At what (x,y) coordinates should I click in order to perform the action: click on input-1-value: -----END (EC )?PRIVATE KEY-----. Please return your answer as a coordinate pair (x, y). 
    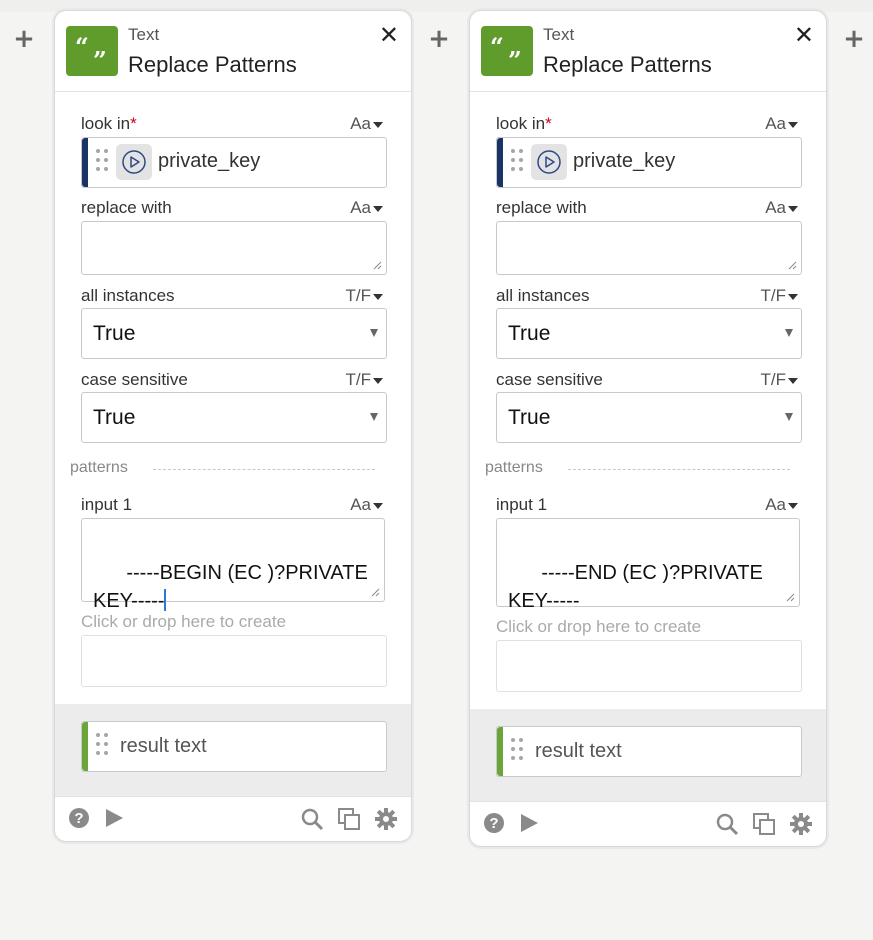
    Looking at the image, I should click on (638, 587).